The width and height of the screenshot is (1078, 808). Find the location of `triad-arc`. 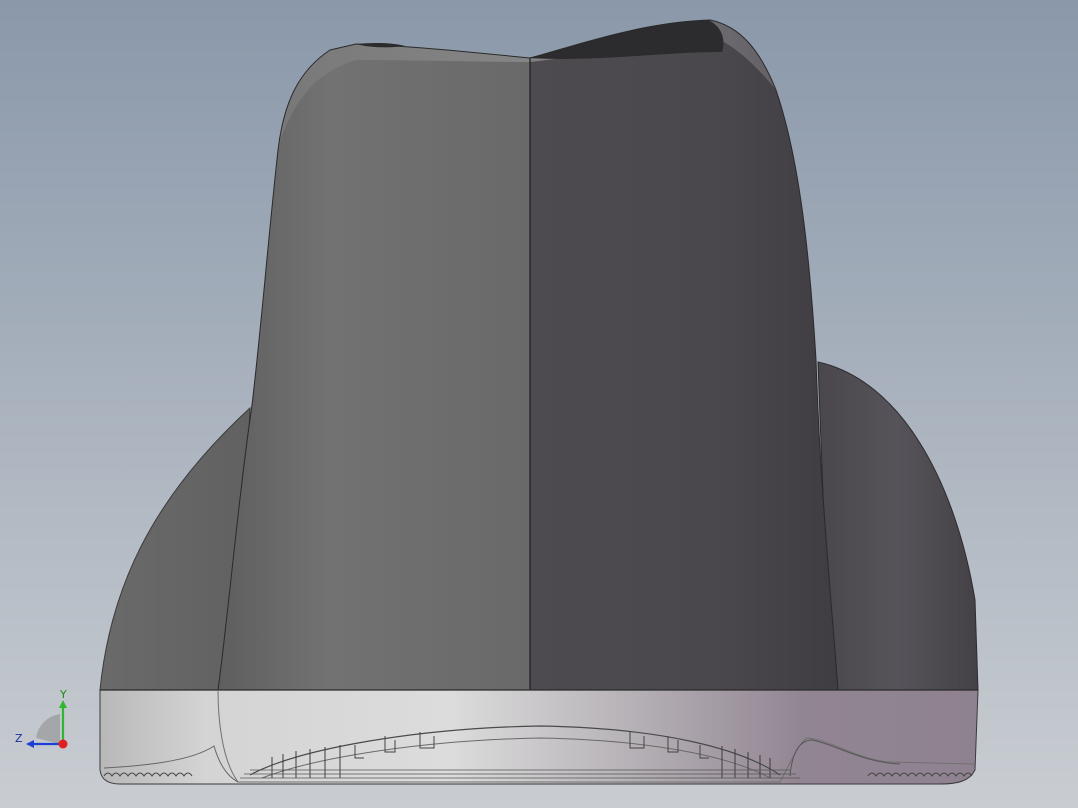

triad-arc is located at coordinates (48, 729).